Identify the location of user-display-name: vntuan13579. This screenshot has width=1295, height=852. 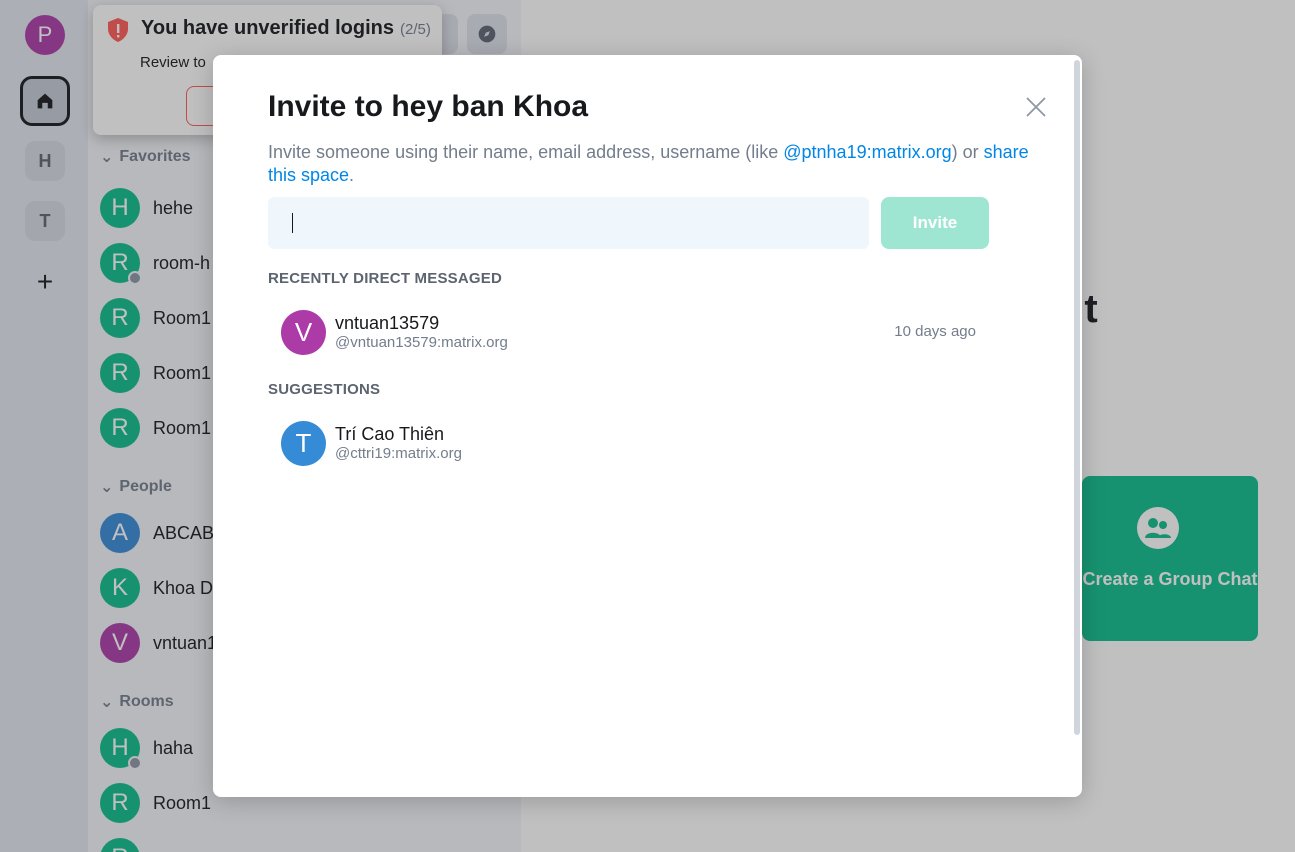
(387, 323).